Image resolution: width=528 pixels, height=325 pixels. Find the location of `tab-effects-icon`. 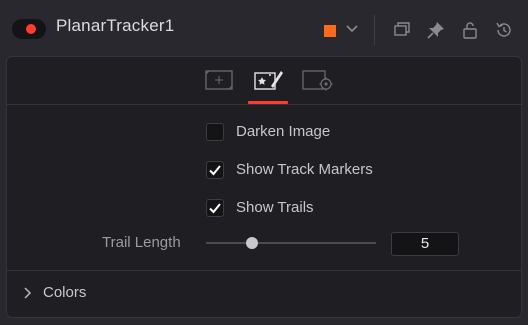

tab-effects-icon is located at coordinates (268, 80).